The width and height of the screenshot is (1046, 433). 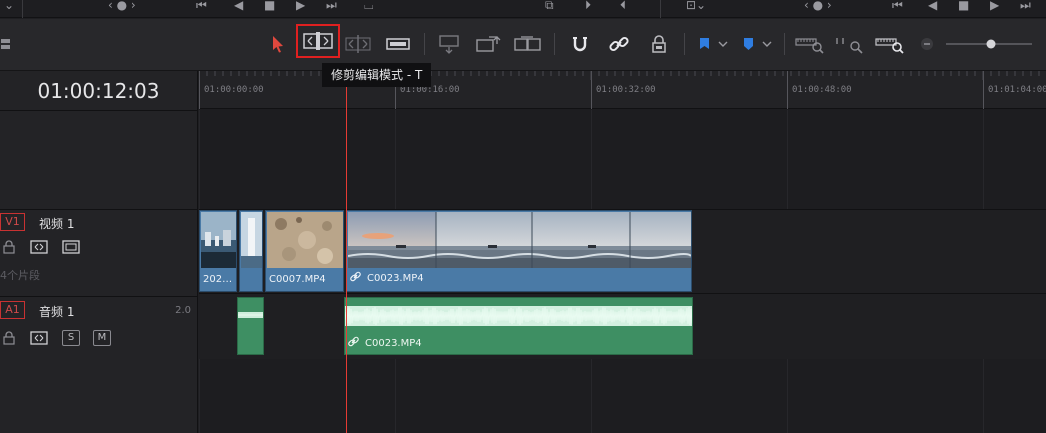 What do you see at coordinates (822, 90) in the screenshot?
I see `ruler-label: 01:00:48:00` at bounding box center [822, 90].